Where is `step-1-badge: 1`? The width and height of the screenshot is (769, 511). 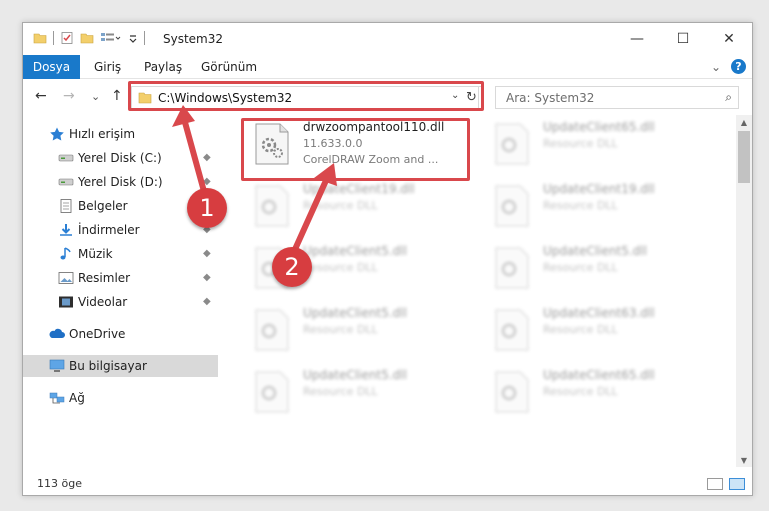
step-1-badge: 1 is located at coordinates (207, 208).